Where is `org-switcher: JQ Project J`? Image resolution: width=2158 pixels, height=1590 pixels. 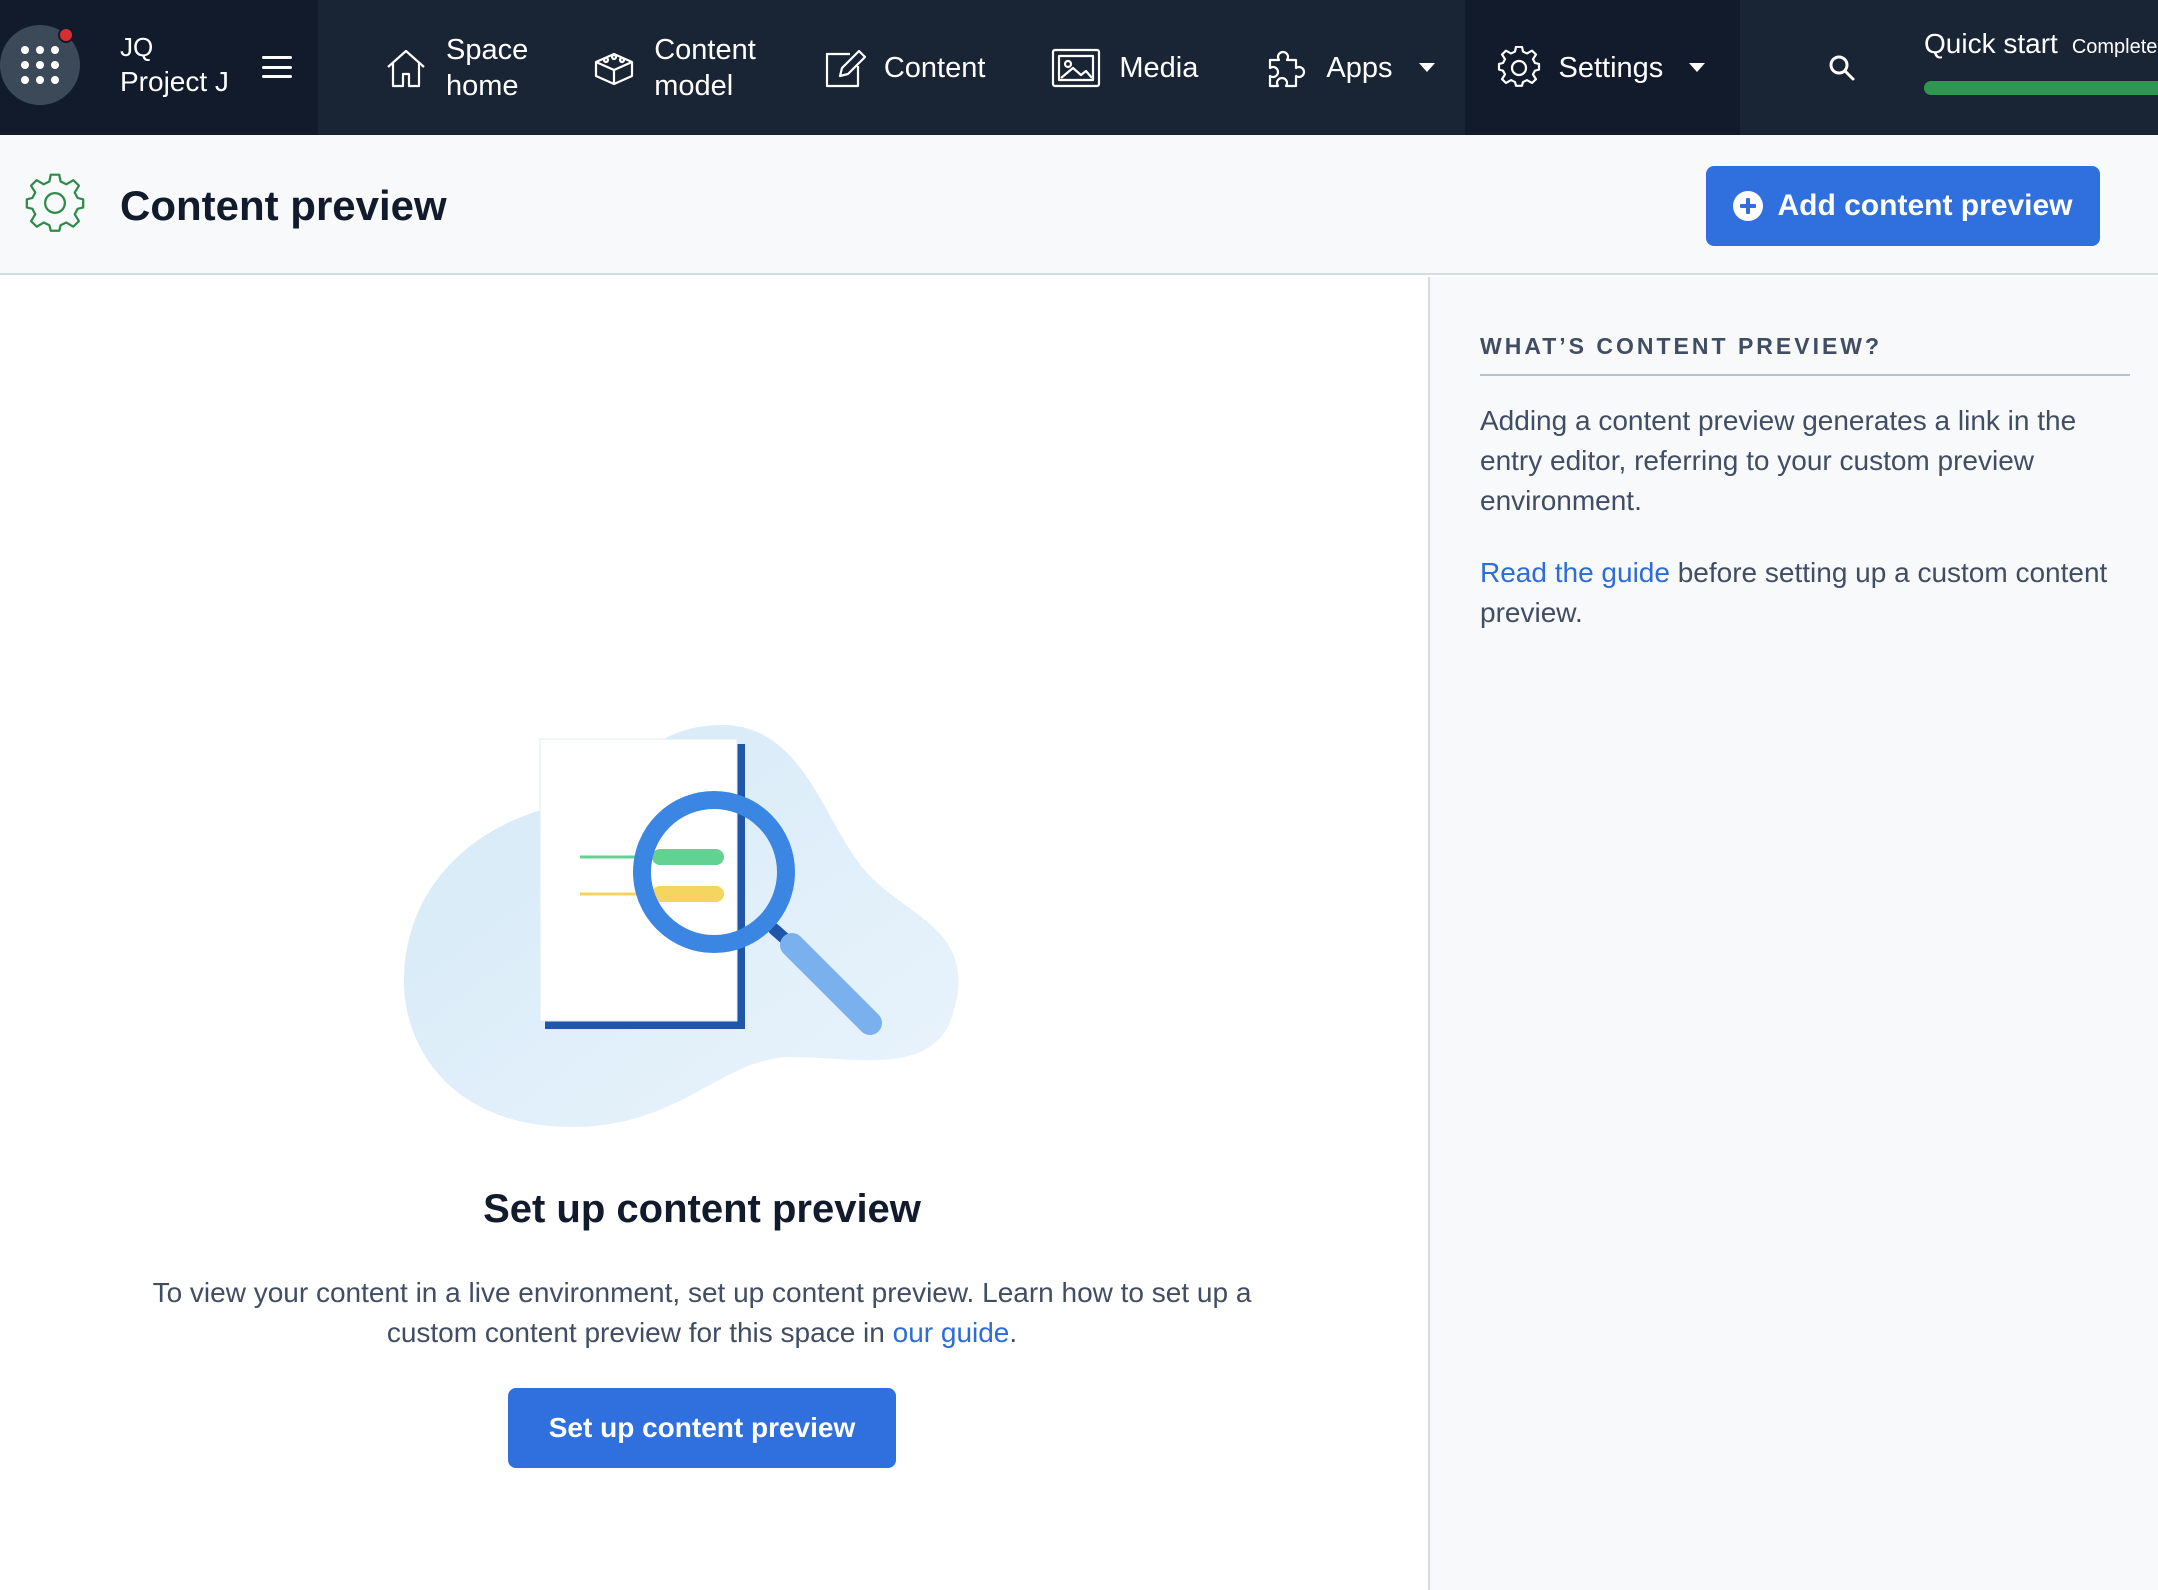 org-switcher: JQ Project J is located at coordinates (159, 67).